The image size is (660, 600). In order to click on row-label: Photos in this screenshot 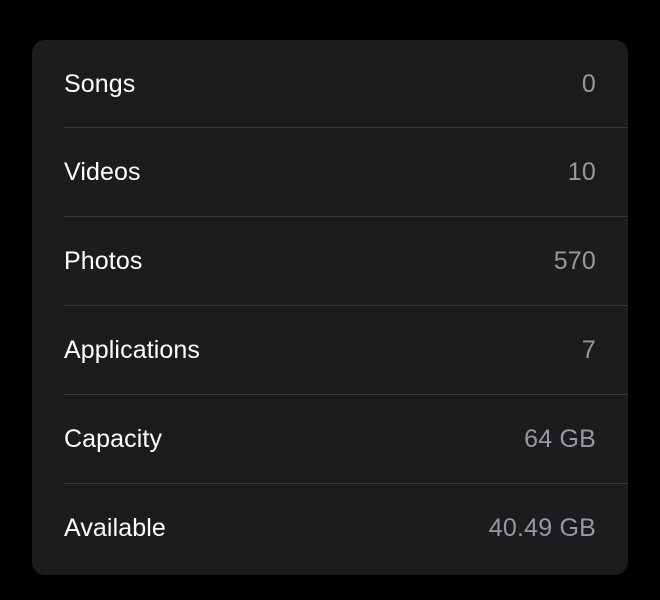, I will do `click(103, 261)`.